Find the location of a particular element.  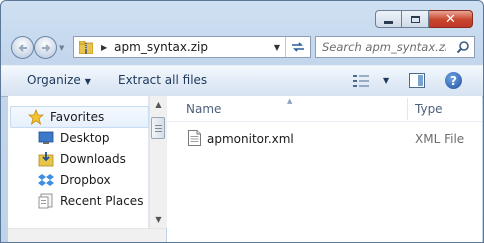

search-box is located at coordinates (395, 47).